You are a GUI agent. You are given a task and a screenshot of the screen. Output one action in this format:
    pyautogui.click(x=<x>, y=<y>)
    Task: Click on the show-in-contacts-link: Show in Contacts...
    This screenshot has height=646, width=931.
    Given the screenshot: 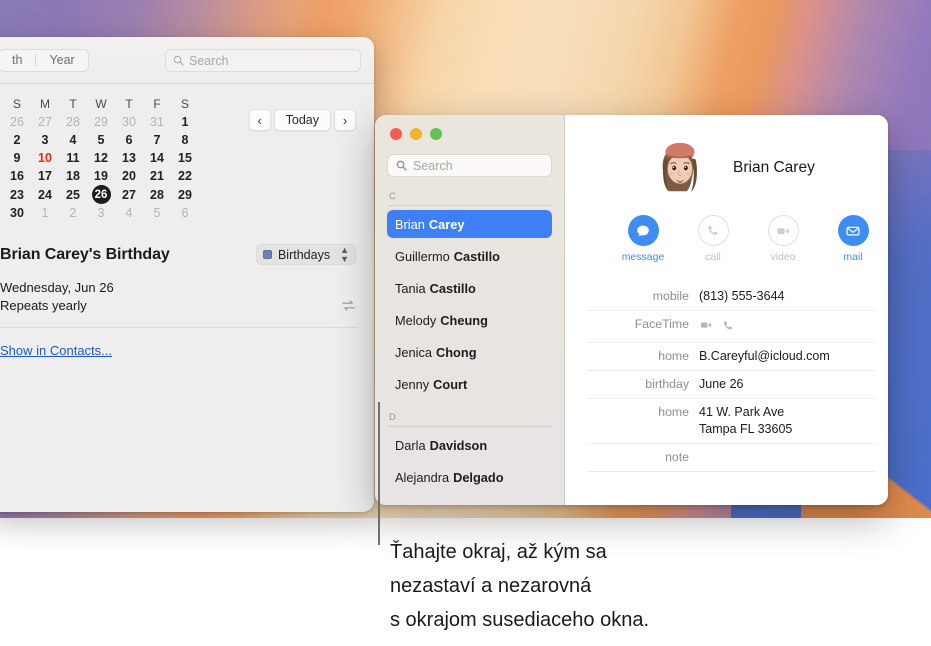 What is the action you would take?
    pyautogui.click(x=56, y=350)
    